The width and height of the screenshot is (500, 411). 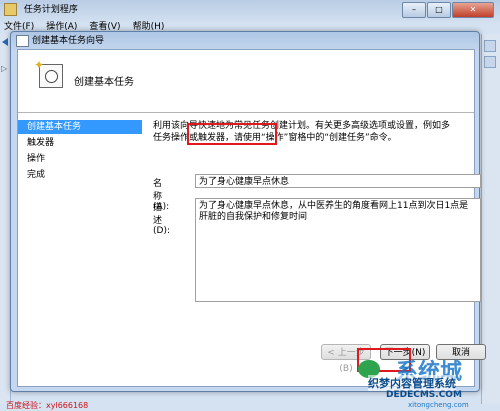 I want to click on parent-title-bar: 任务计划程序, so click(x=41, y=10).